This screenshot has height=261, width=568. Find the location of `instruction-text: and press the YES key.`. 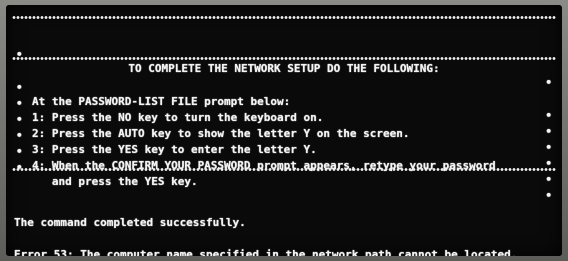

instruction-text: and press the YES key. is located at coordinates (115, 181).